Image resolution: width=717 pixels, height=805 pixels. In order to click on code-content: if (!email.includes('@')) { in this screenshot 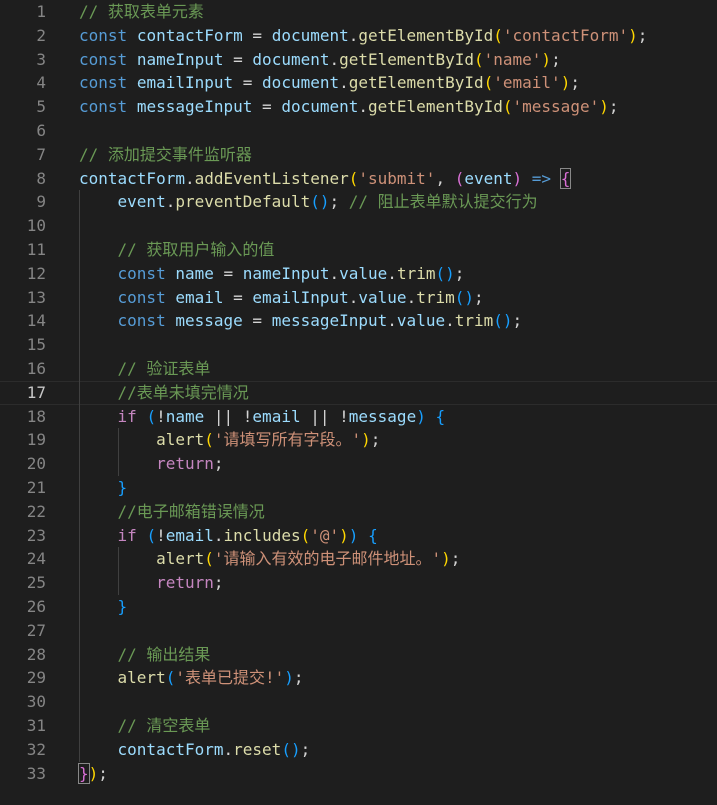, I will do `click(212, 535)`.